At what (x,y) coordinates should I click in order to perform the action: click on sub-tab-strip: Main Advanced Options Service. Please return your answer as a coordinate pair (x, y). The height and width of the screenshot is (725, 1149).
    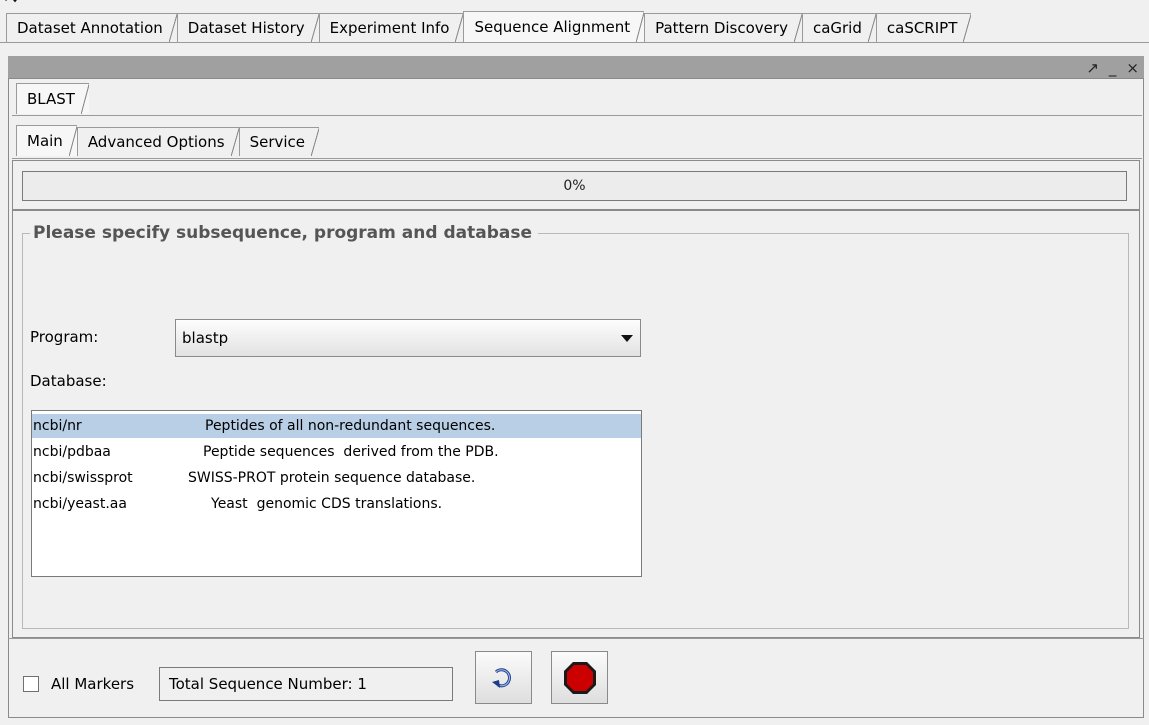
    Looking at the image, I should click on (168, 140).